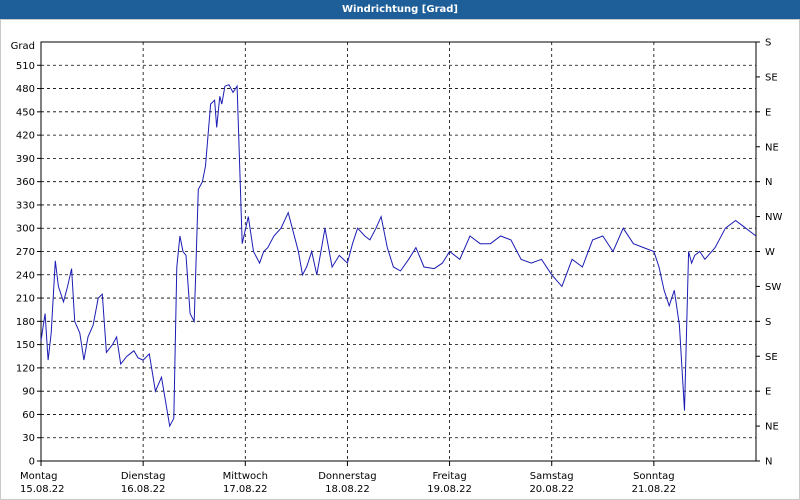 The image size is (800, 500). Describe the element at coordinates (770, 252) in the screenshot. I see `right-axis-label: W` at that location.